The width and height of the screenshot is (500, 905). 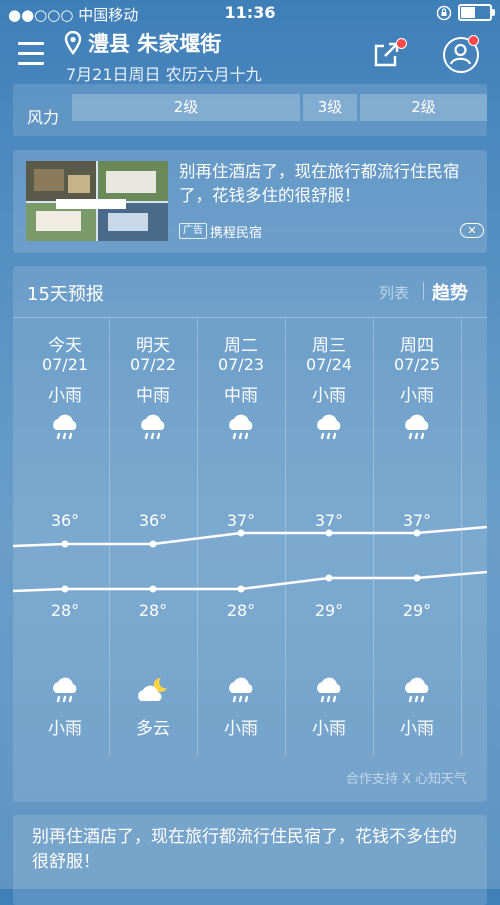 What do you see at coordinates (329, 346) in the screenshot?
I see `day-name: 周三` at bounding box center [329, 346].